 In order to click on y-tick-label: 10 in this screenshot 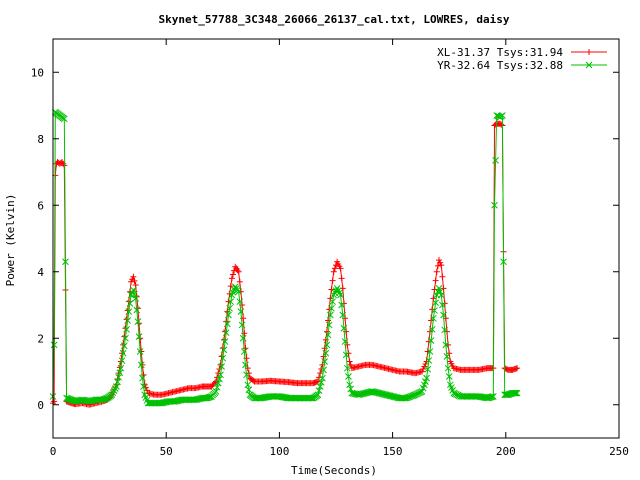, I will do `click(37, 72)`.